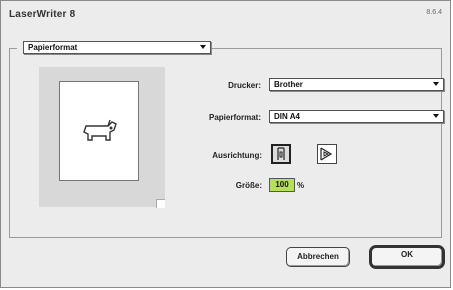 The height and width of the screenshot is (290, 453). I want to click on landscape-orientation-button, so click(327, 154).